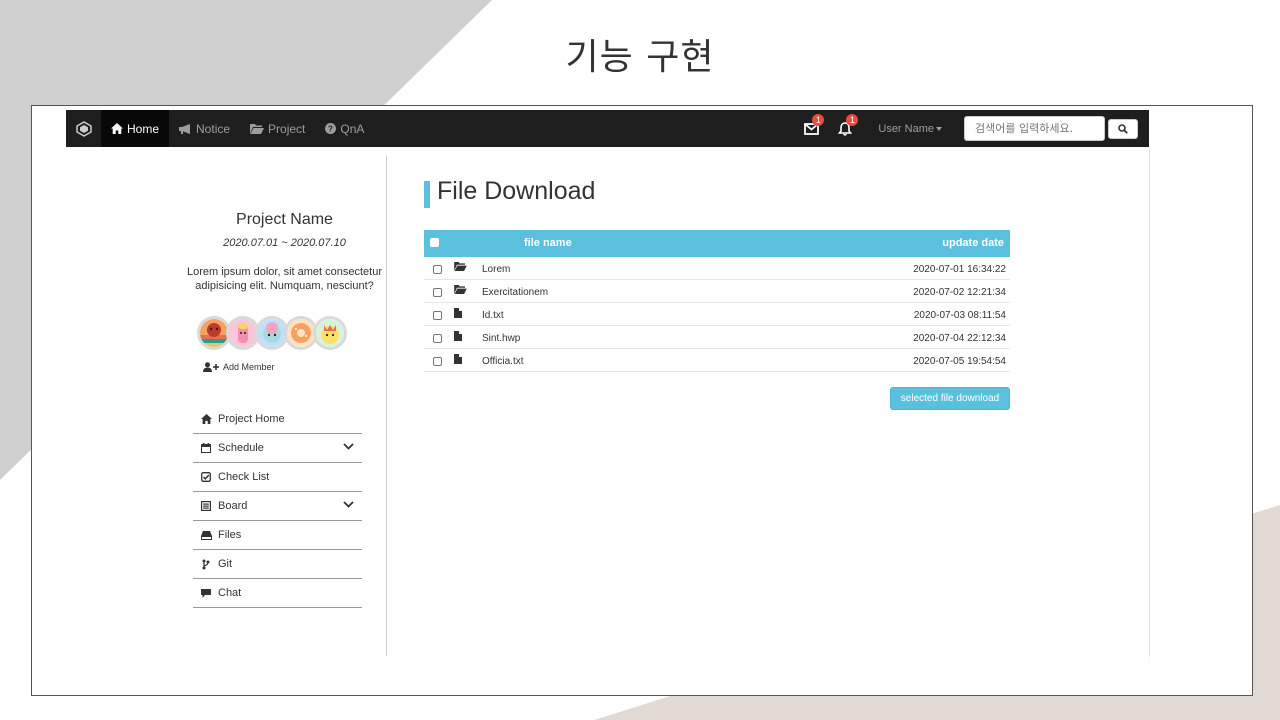 The width and height of the screenshot is (1280, 720). I want to click on notifications-badge: 1, so click(852, 120).